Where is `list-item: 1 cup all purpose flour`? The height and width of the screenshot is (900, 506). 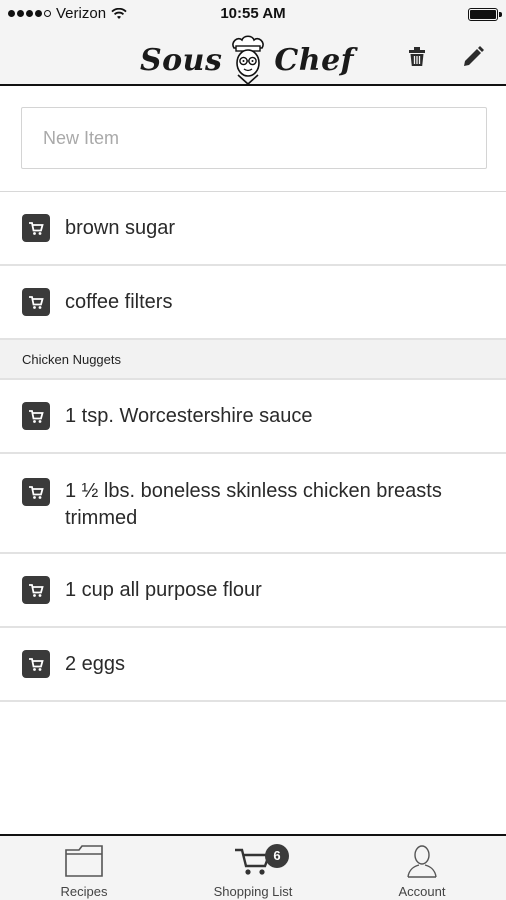
list-item: 1 cup all purpose flour is located at coordinates (253, 591).